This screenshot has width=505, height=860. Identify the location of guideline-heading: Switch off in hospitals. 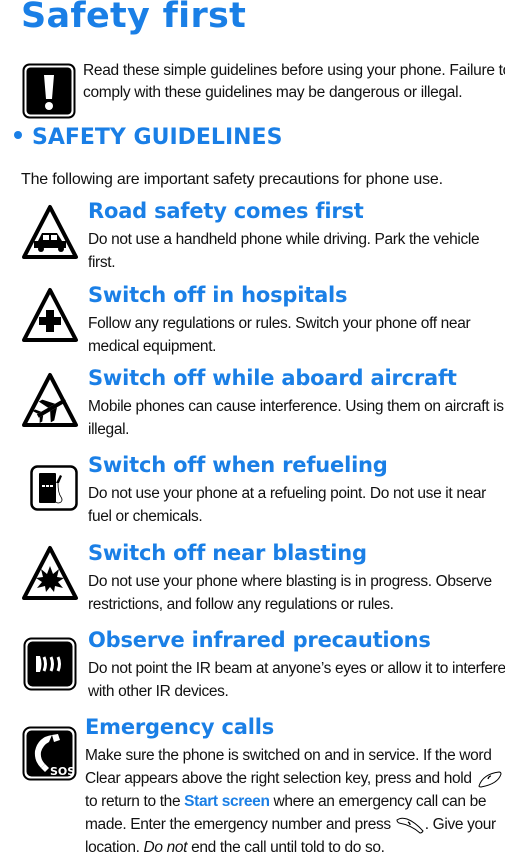
(218, 295).